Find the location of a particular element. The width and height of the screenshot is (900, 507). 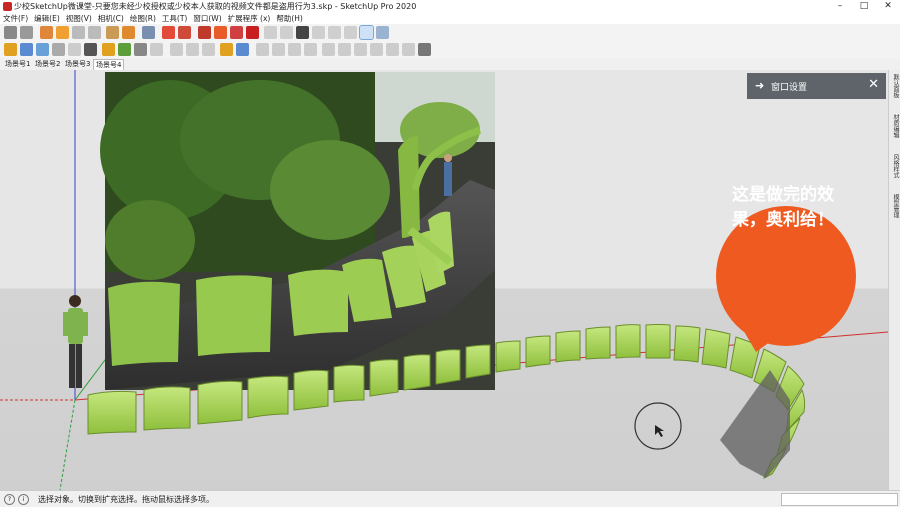

play-icon is located at coordinates (62, 32).